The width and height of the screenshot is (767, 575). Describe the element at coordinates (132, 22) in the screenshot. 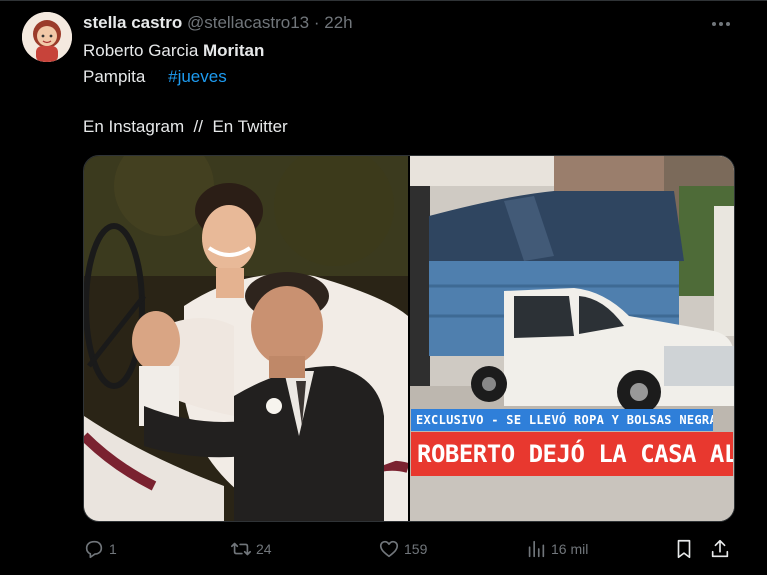

I see `display-name: stella castro` at that location.